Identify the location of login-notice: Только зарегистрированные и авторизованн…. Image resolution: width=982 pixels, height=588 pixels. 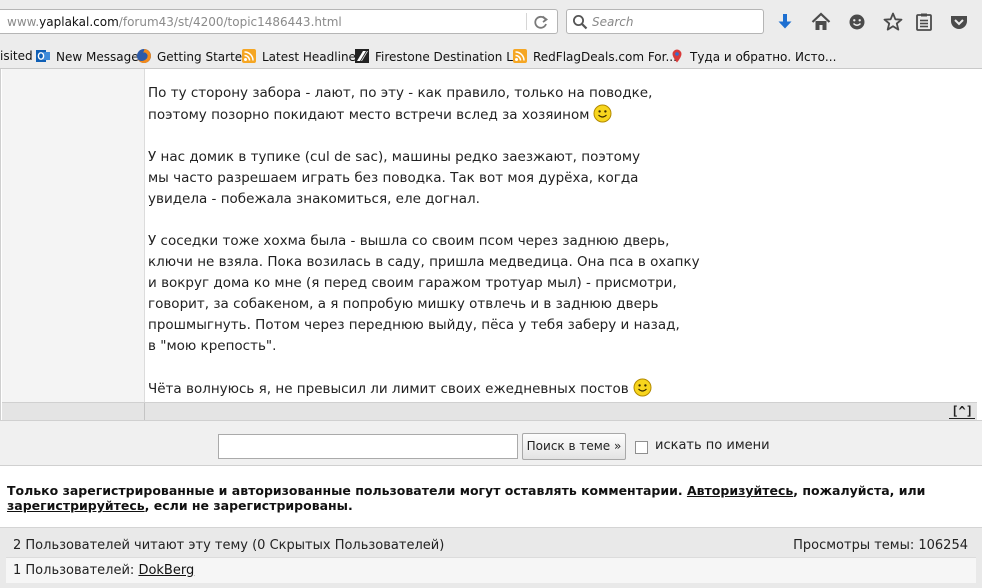
(491, 497).